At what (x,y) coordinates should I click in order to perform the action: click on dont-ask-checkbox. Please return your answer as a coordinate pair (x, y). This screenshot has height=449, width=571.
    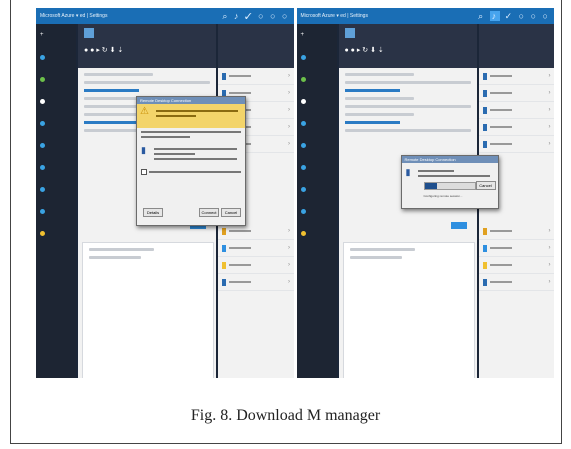
    Looking at the image, I should click on (191, 172).